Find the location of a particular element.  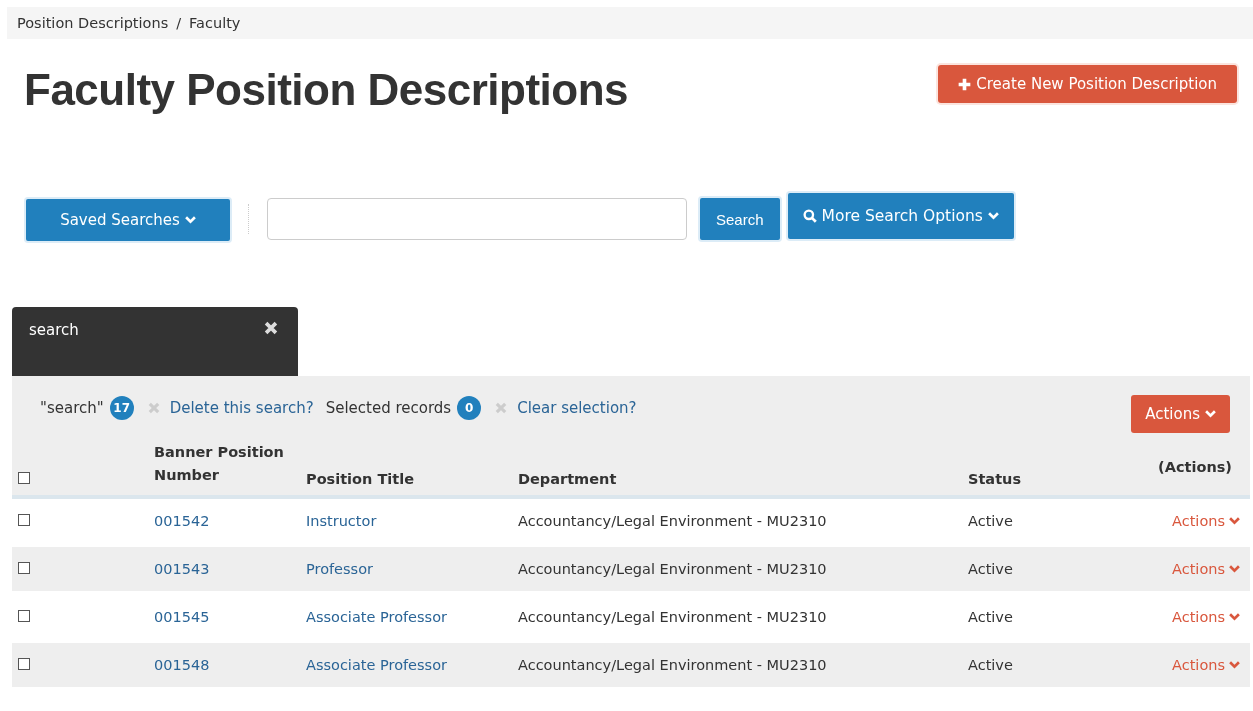

search-query: "search" is located at coordinates (72, 408).